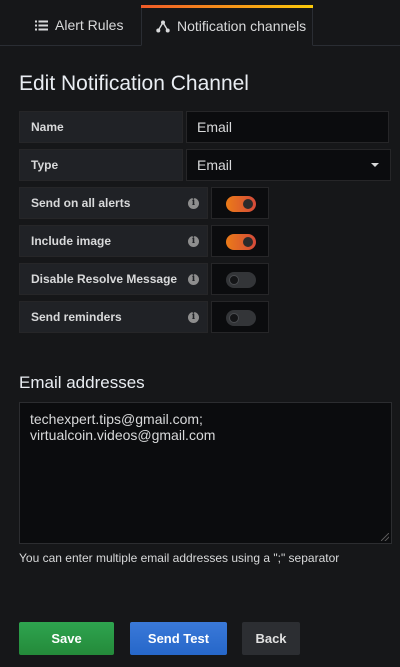 This screenshot has width=400, height=667. What do you see at coordinates (82, 382) in the screenshot?
I see `email-addresses-heading: Email addresses` at bounding box center [82, 382].